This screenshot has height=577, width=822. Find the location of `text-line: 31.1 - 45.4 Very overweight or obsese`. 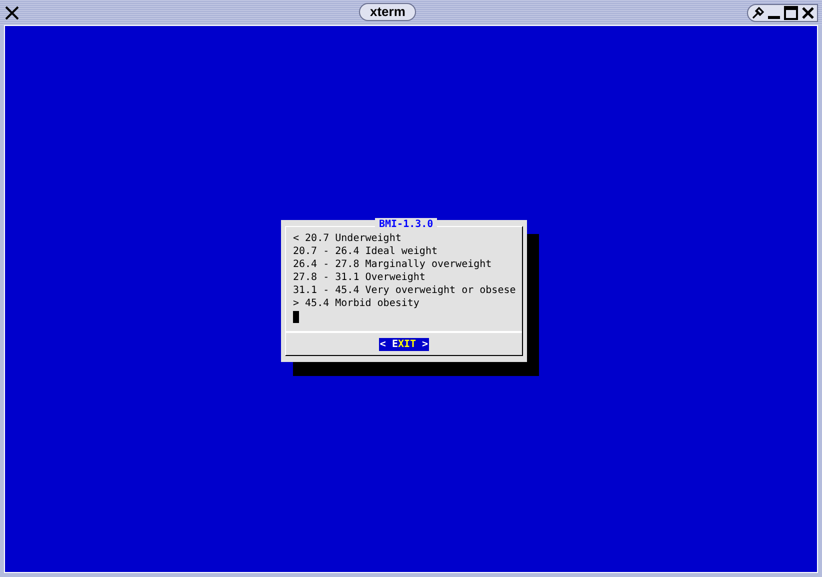

text-line: 31.1 - 45.4 Very overweight or obsese is located at coordinates (405, 290).